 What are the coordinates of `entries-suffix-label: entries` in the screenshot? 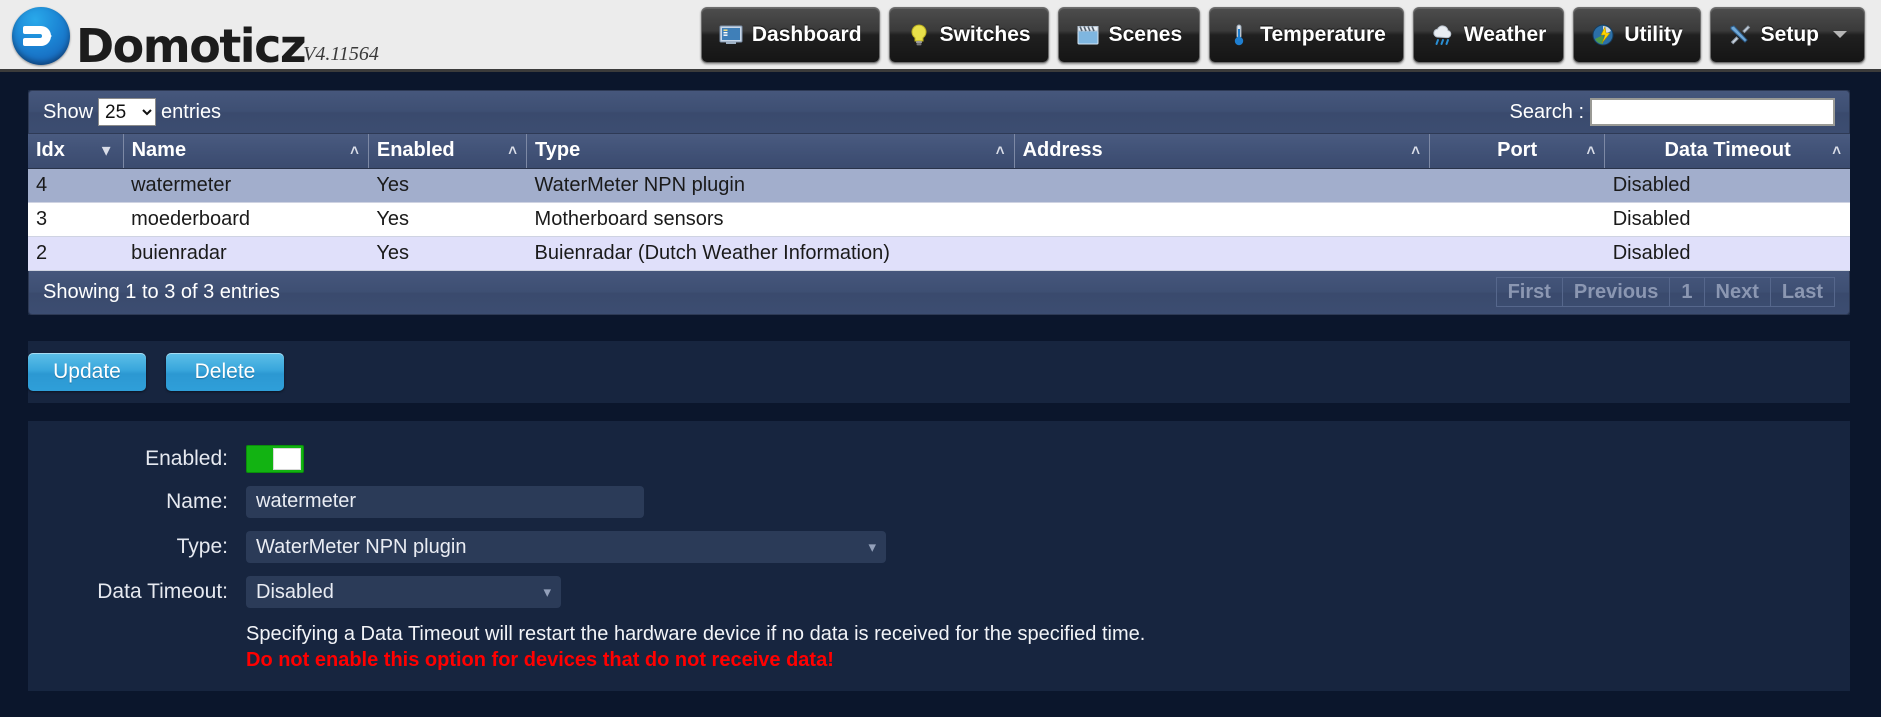 It's located at (191, 111).